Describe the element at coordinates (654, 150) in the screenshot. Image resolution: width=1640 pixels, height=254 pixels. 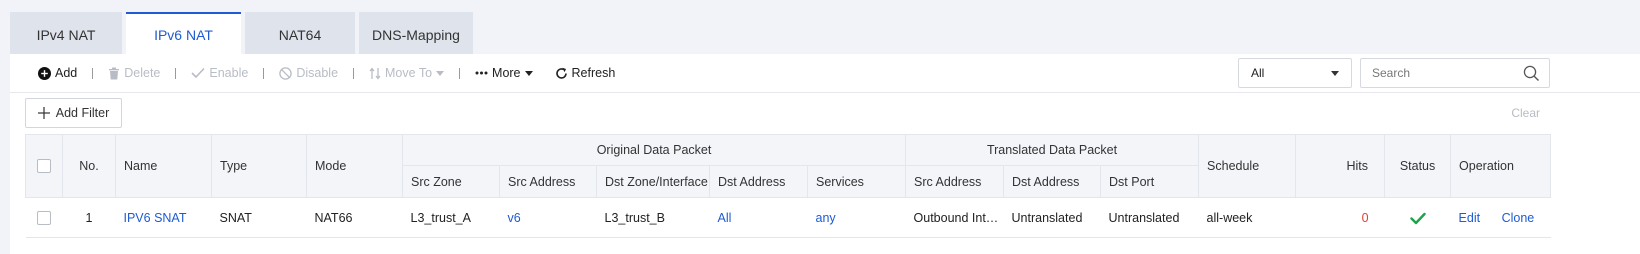
I see `col-group-original: Original Data Packet` at that location.